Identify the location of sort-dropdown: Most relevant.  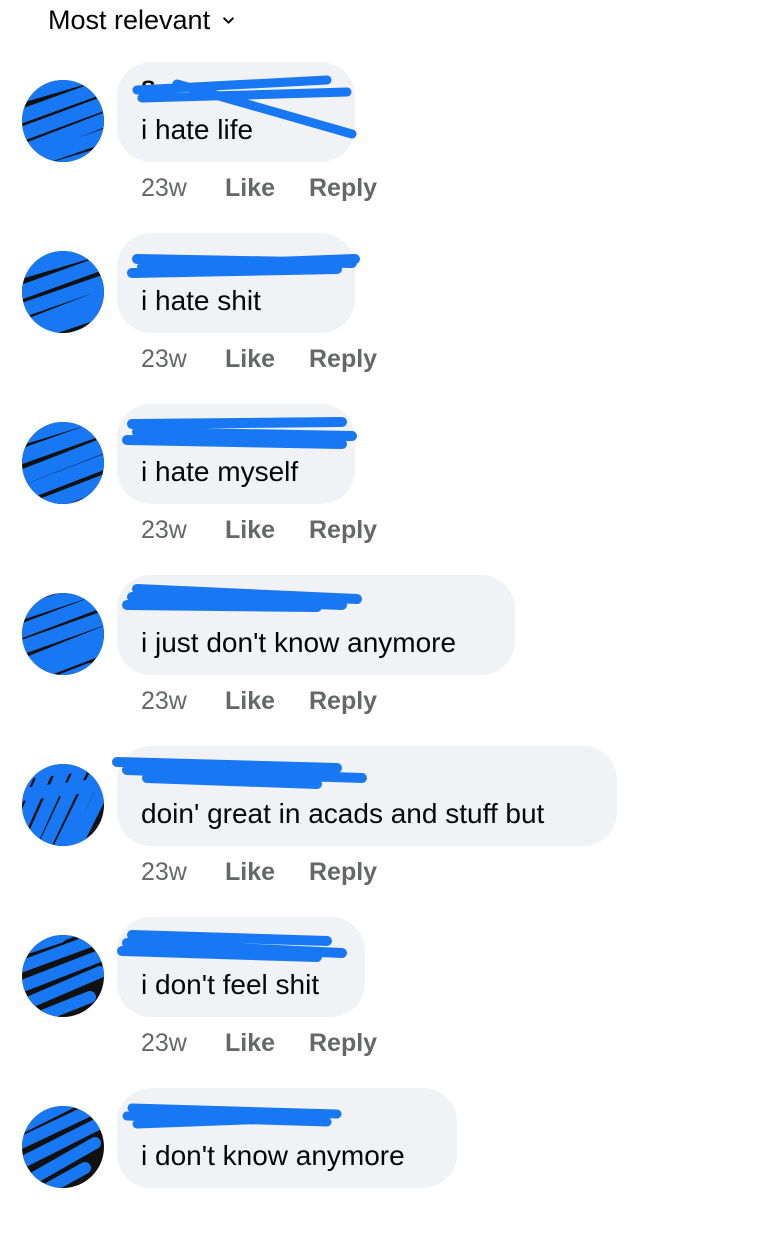
(141, 20).